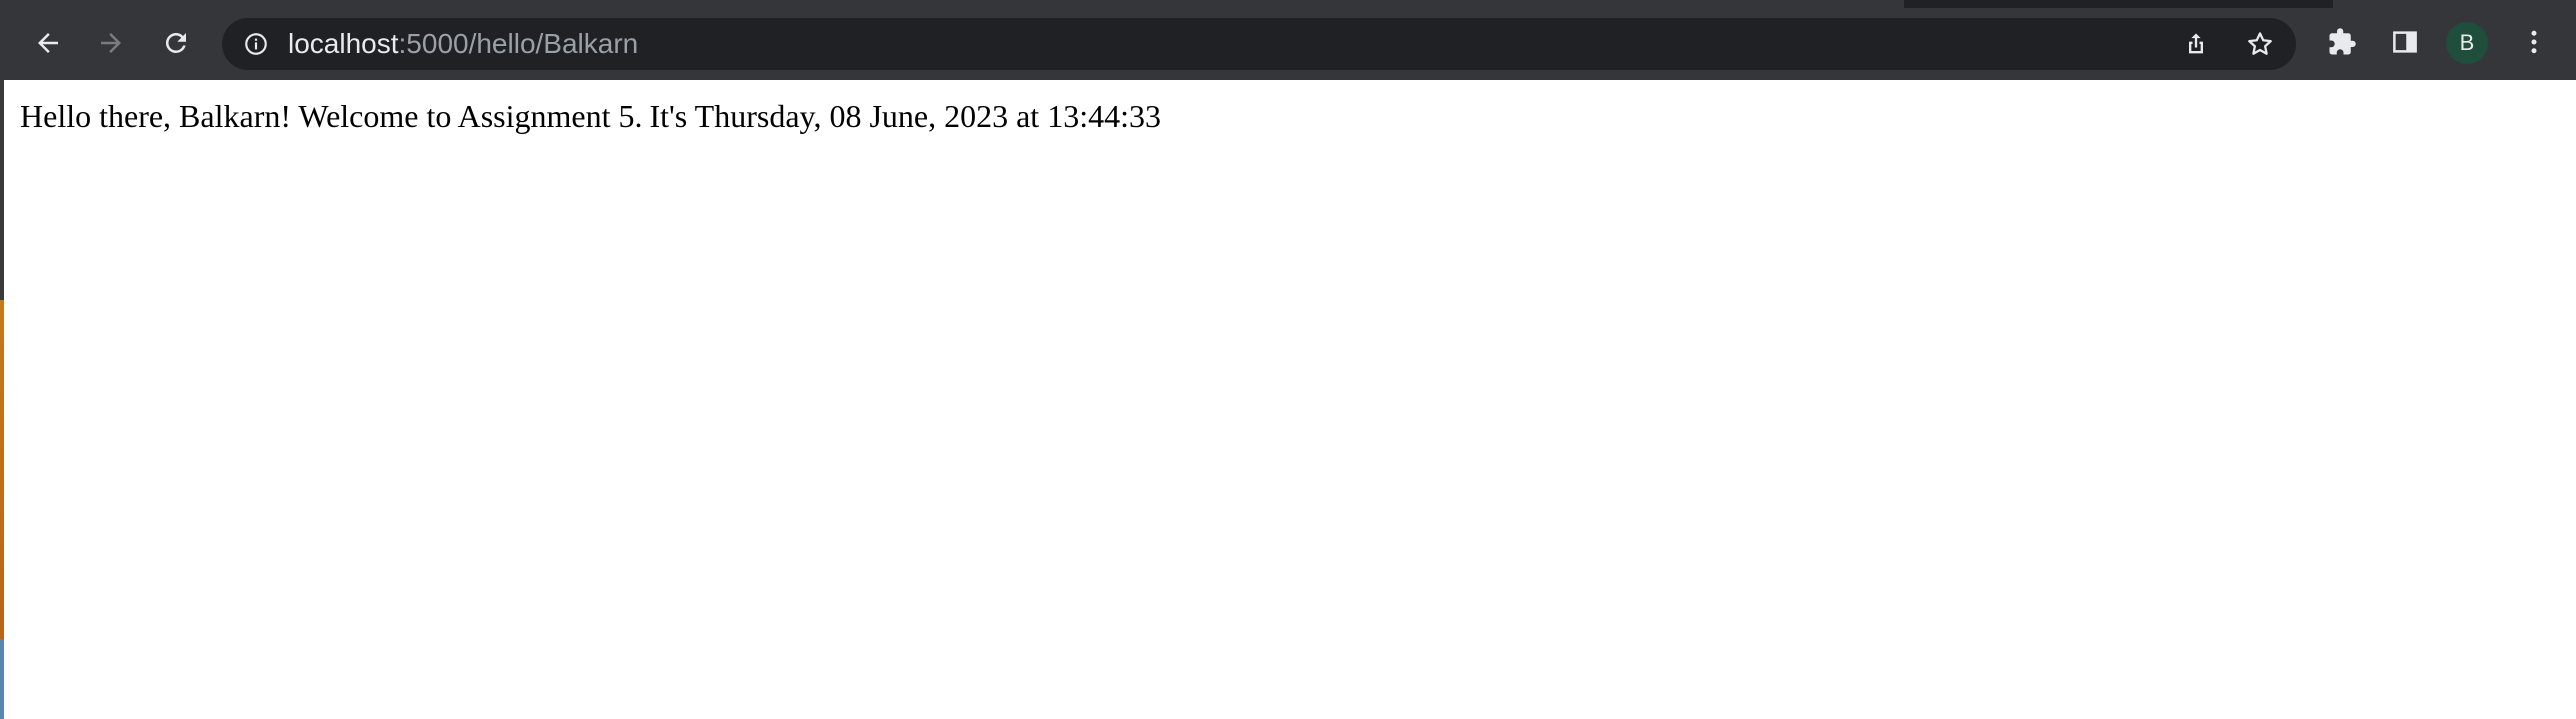  I want to click on extensions-button, so click(2342, 42).